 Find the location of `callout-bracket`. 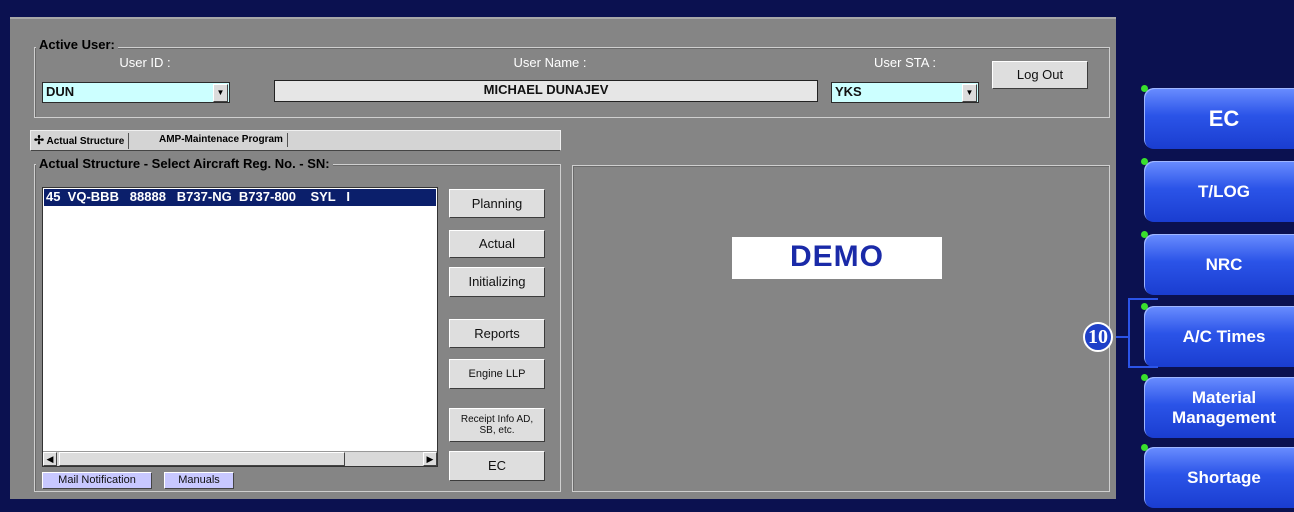

callout-bracket is located at coordinates (1143, 333).